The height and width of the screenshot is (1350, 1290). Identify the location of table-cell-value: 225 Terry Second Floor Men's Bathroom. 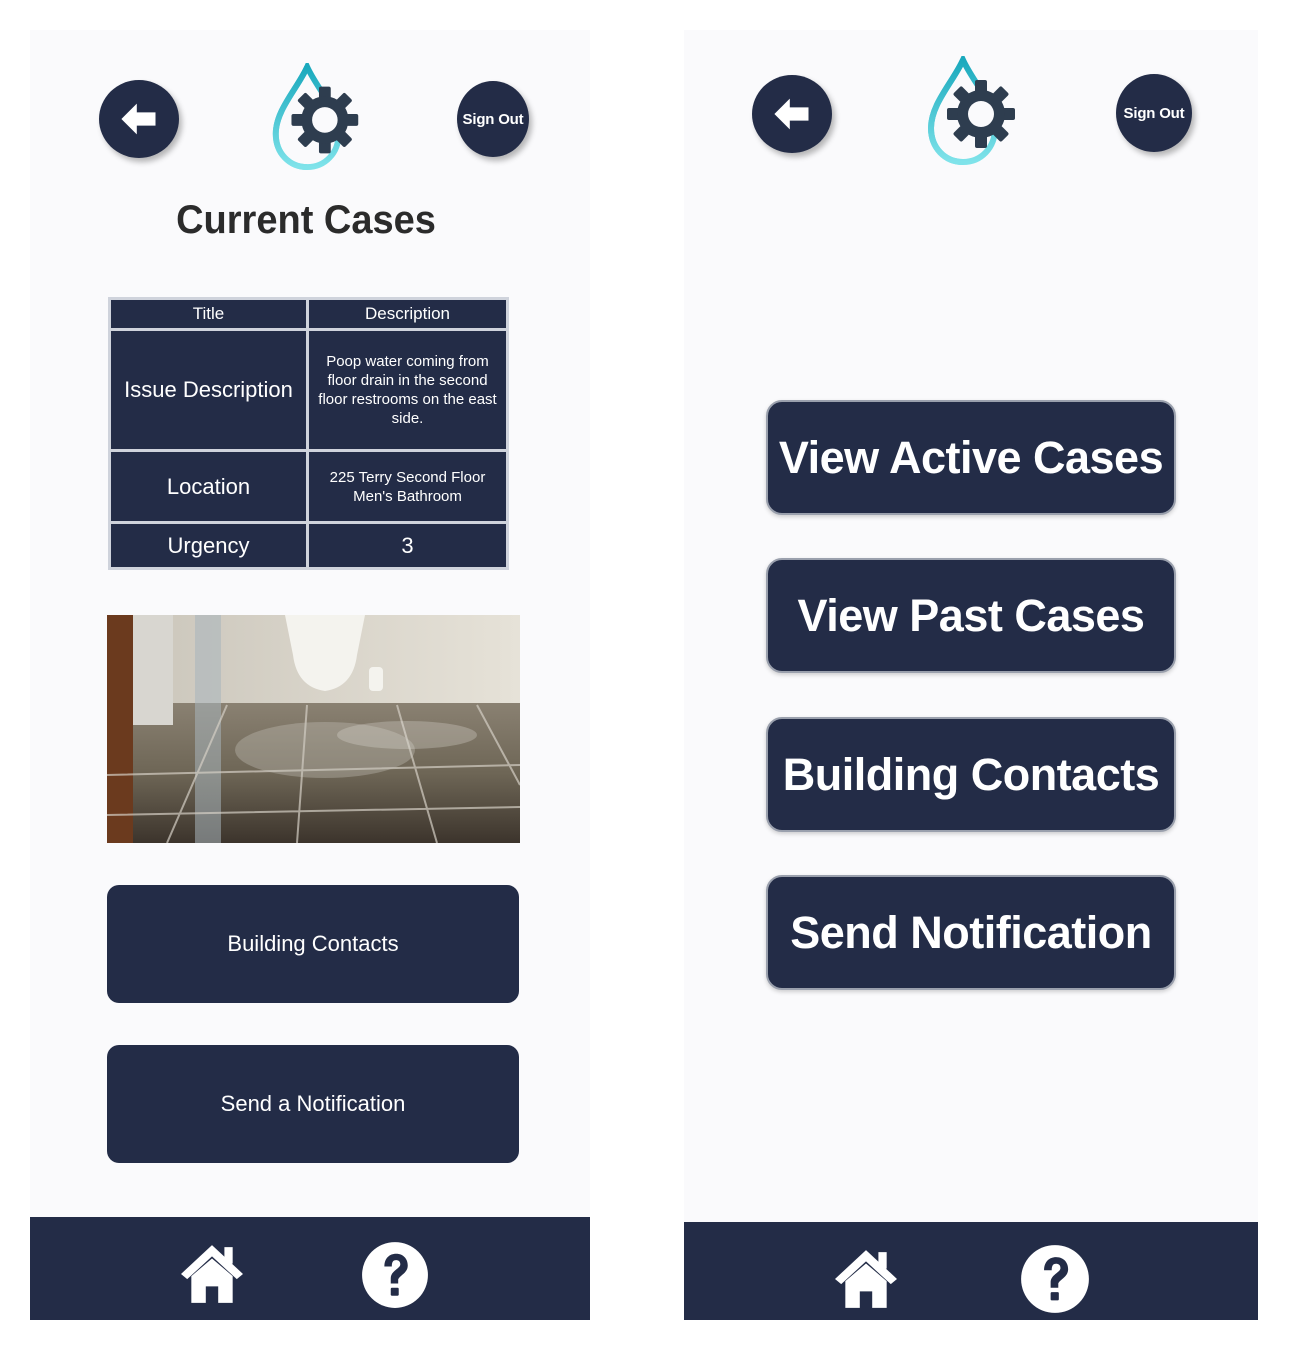
(407, 486).